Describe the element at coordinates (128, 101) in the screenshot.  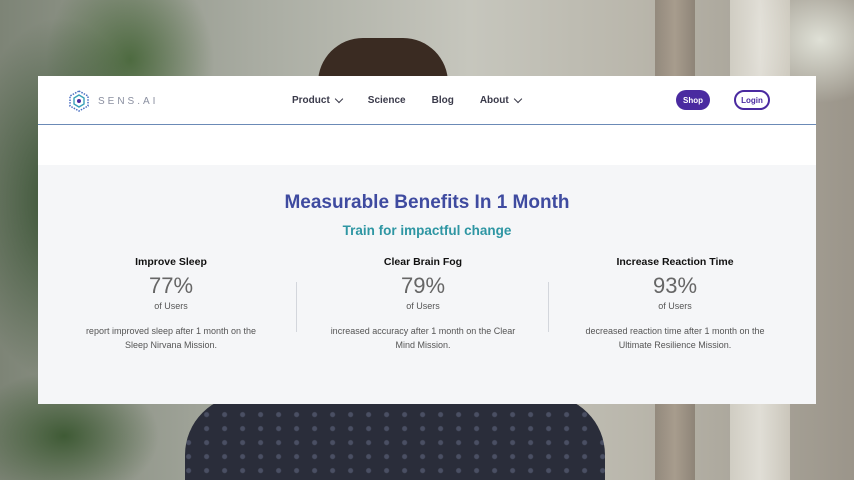
I see `brand-wordmark: SENS.AI` at that location.